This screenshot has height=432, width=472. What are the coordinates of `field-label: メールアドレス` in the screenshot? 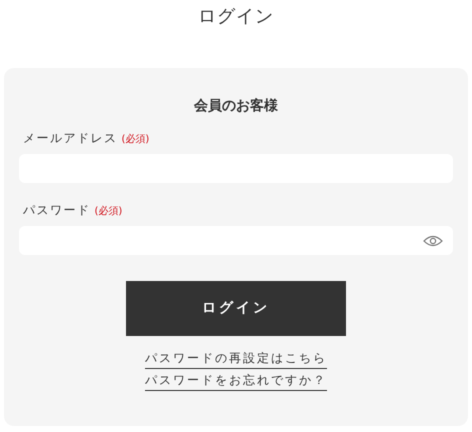 It's located at (70, 138).